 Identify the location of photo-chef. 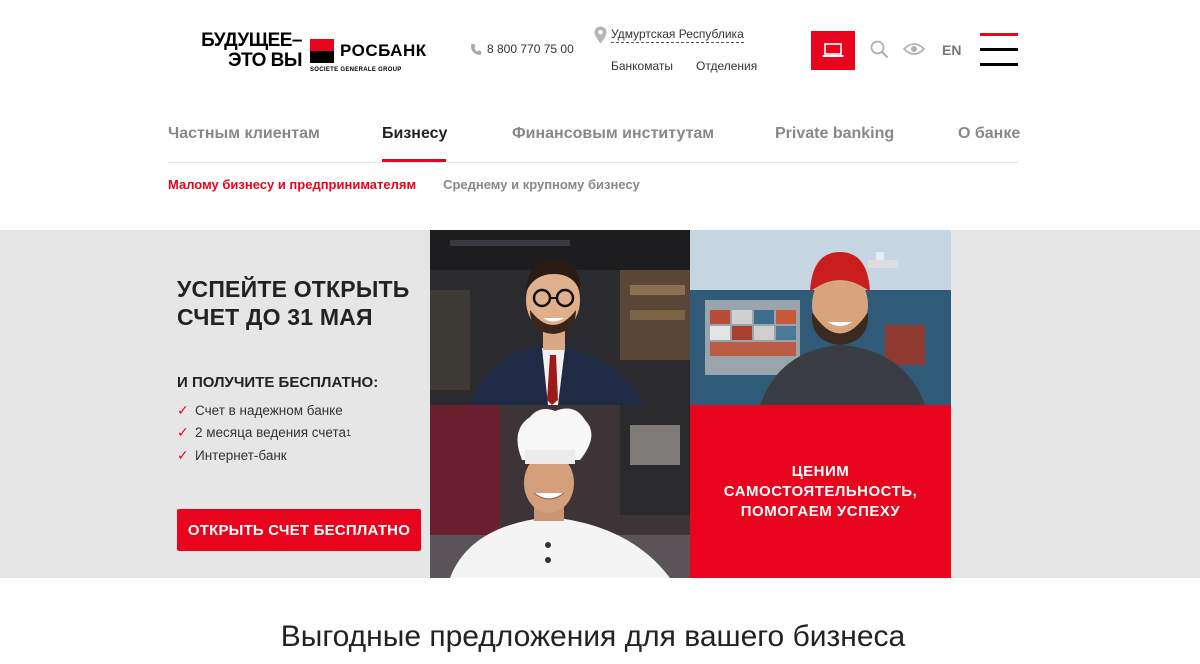
(560, 491).